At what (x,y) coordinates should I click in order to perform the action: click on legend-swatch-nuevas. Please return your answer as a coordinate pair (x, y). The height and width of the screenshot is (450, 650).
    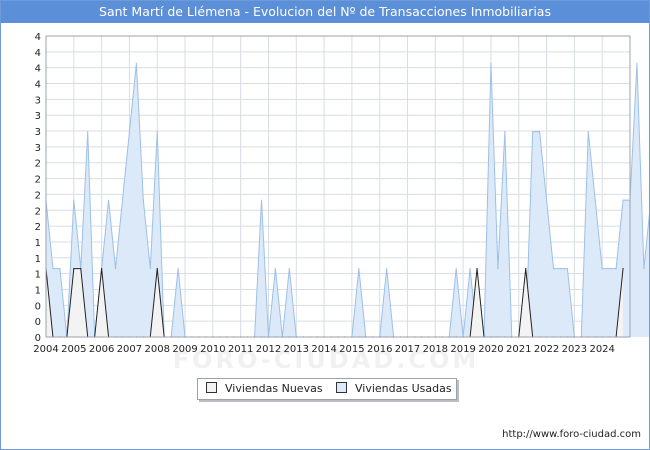
    Looking at the image, I should click on (211, 387).